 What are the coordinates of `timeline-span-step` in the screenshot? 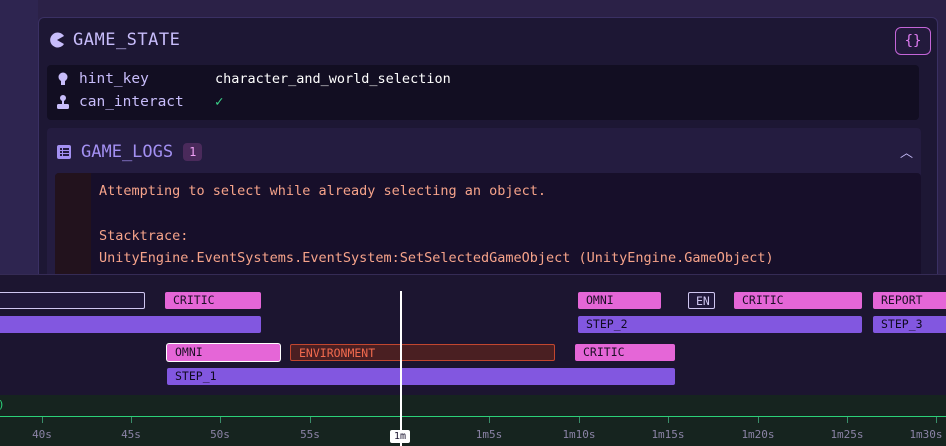 It's located at (130, 324).